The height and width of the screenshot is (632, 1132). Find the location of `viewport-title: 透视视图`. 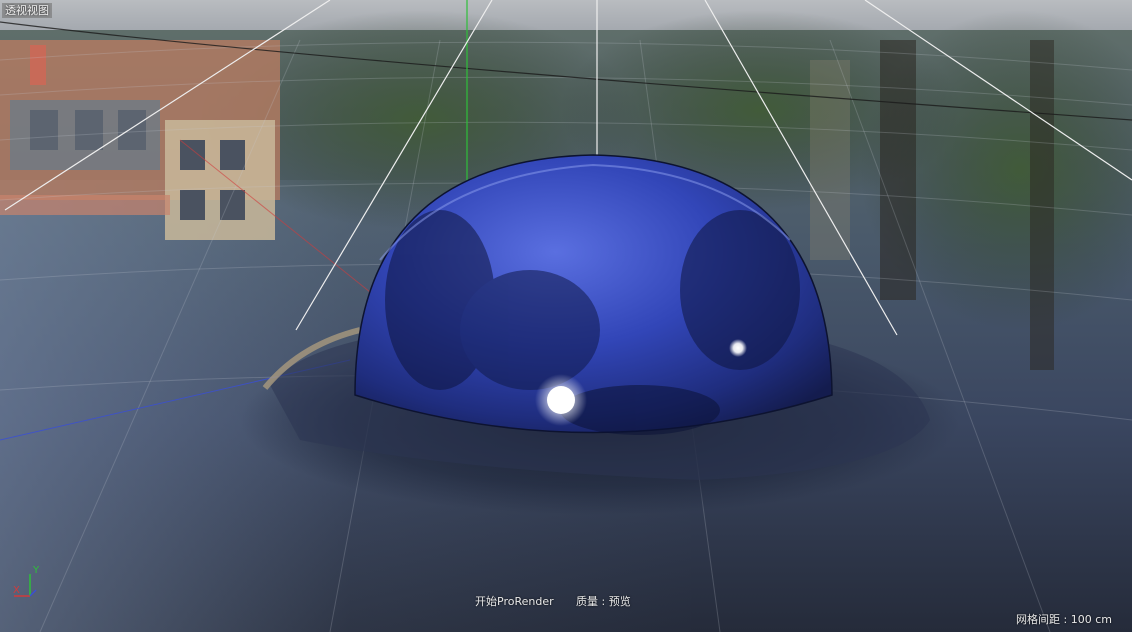

viewport-title: 透视视图 is located at coordinates (27, 10).